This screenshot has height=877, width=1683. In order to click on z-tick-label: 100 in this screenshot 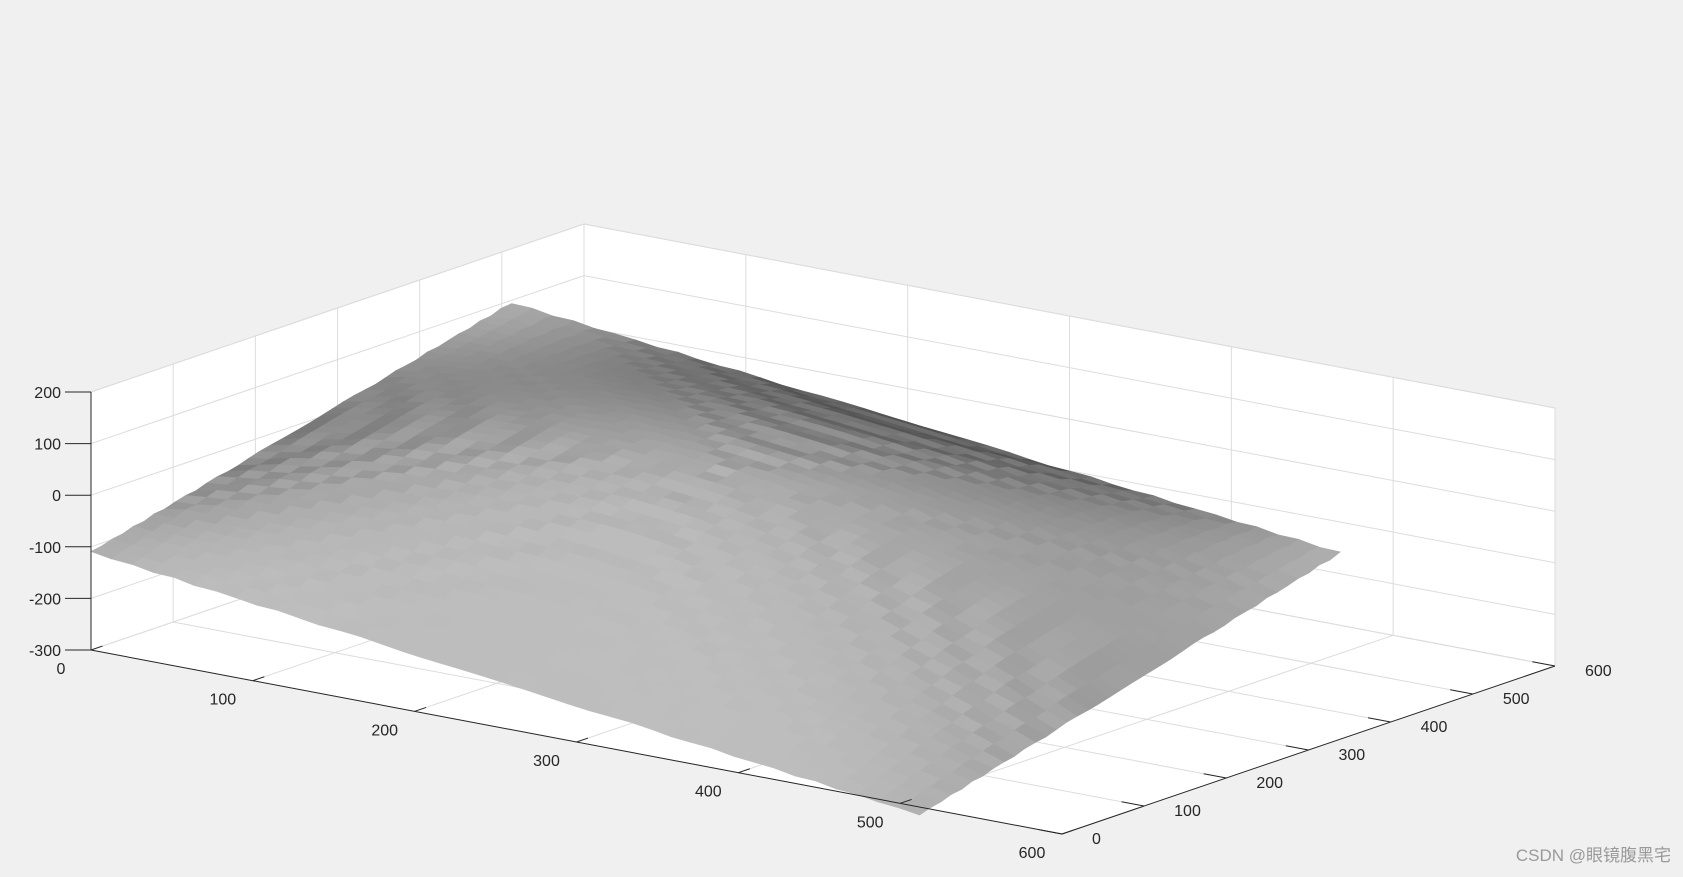, I will do `click(47, 445)`.